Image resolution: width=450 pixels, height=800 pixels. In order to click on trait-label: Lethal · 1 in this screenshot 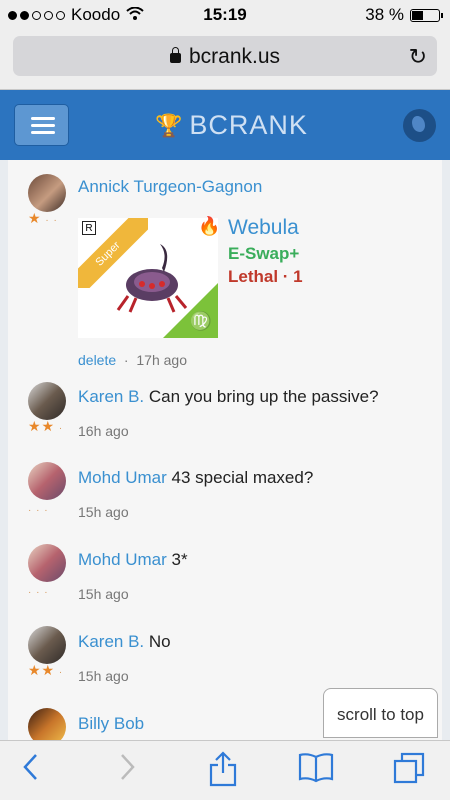, I will do `click(265, 276)`.